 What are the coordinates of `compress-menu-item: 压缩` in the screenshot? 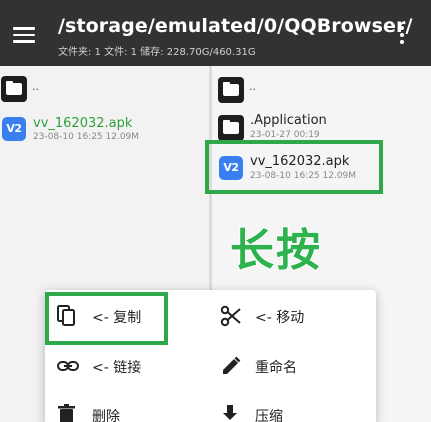 It's located at (295, 408).